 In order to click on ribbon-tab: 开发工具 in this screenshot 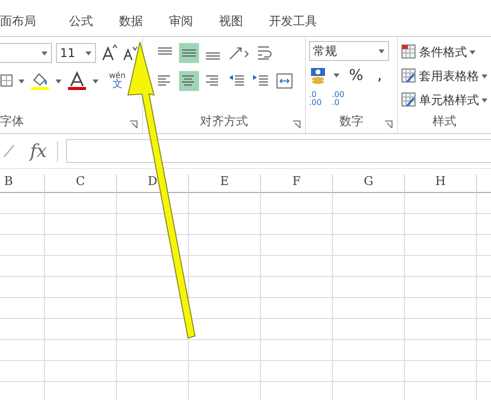, I will do `click(299, 21)`.